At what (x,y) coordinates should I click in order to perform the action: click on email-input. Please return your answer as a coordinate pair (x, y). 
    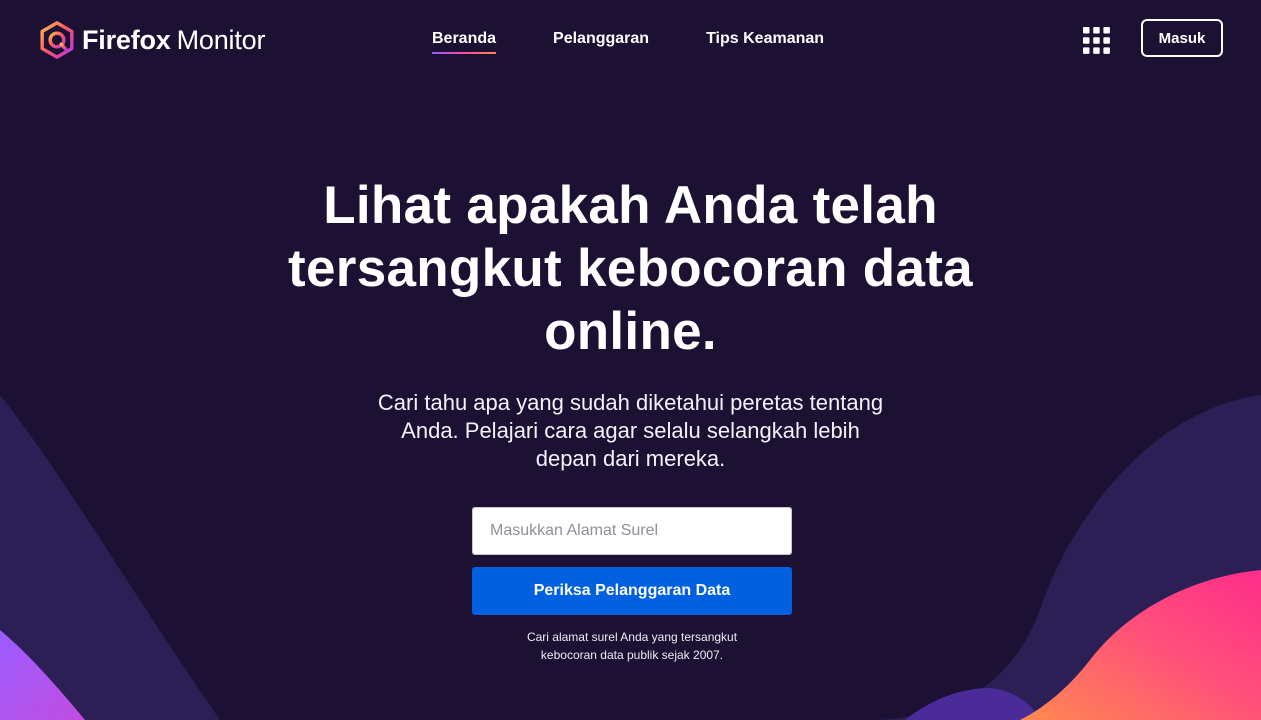
    Looking at the image, I should click on (632, 531).